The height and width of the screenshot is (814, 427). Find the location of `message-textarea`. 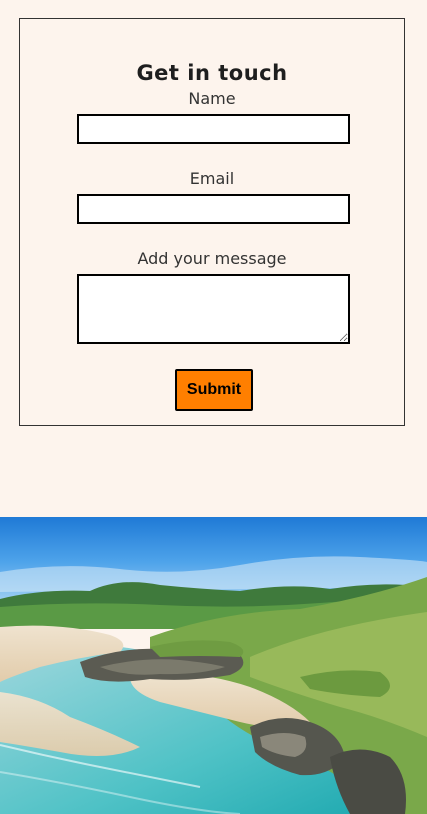

message-textarea is located at coordinates (213, 309).